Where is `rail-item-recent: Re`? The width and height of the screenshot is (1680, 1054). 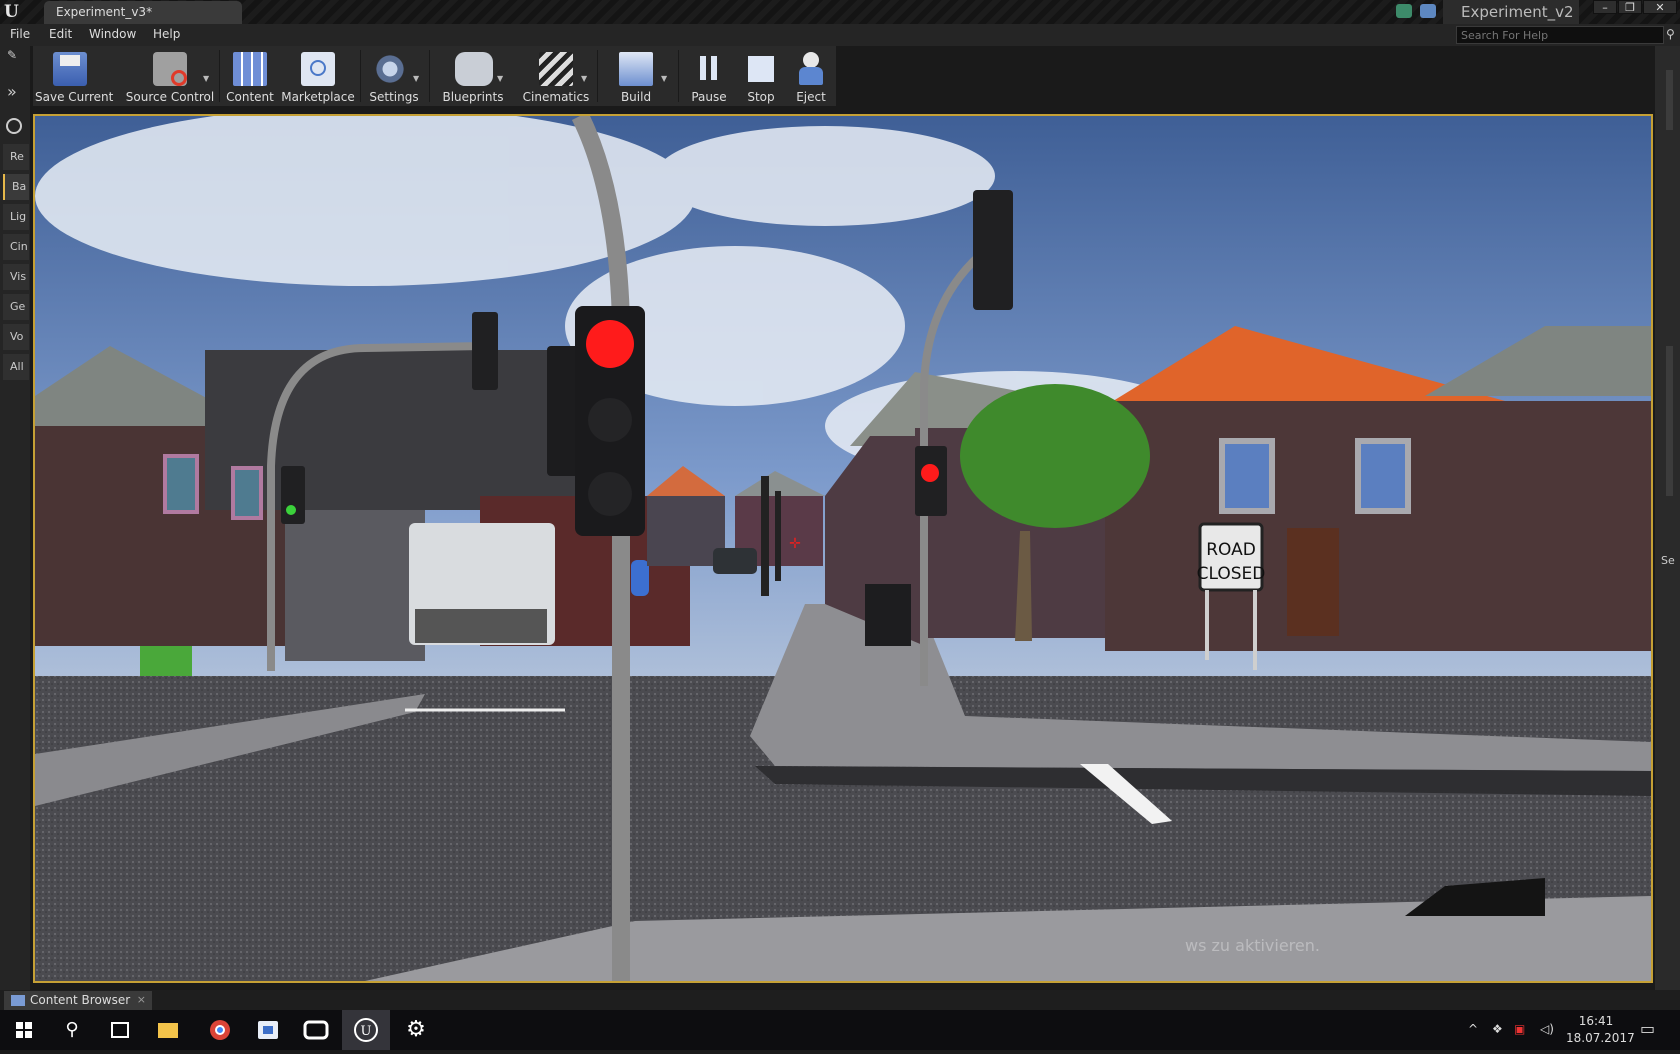
rail-item-recent: Re is located at coordinates (16, 157).